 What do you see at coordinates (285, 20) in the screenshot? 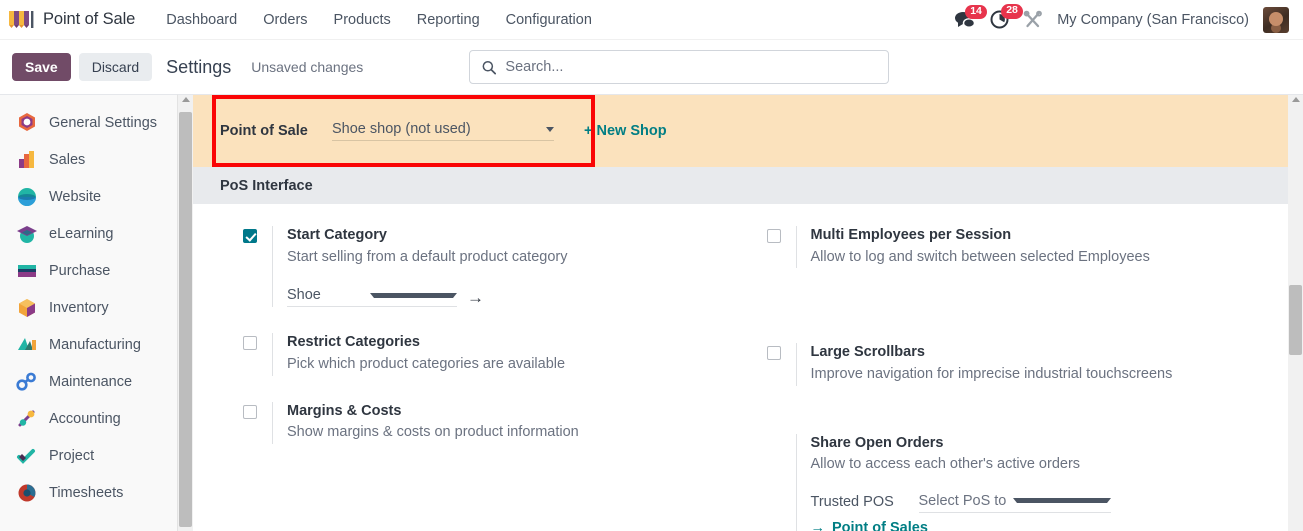
I see `nav-link-orders: Orders` at bounding box center [285, 20].